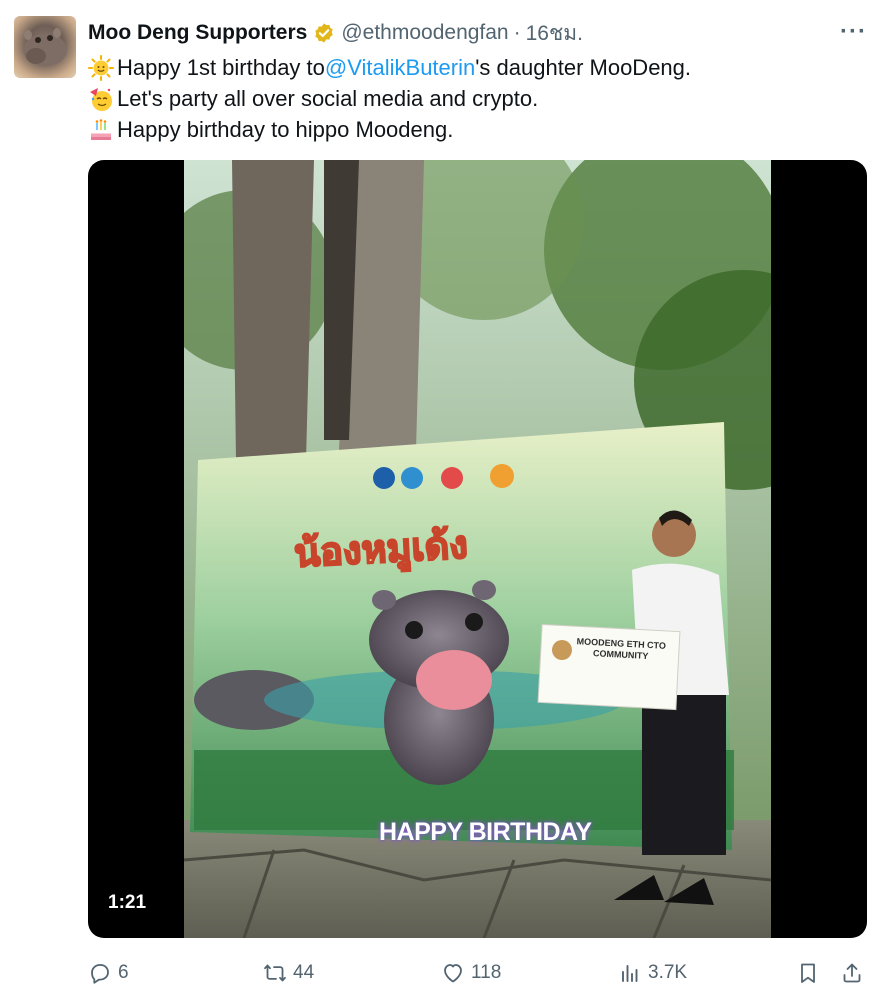 This screenshot has height=1000, width=893. I want to click on share-button, so click(855, 973).